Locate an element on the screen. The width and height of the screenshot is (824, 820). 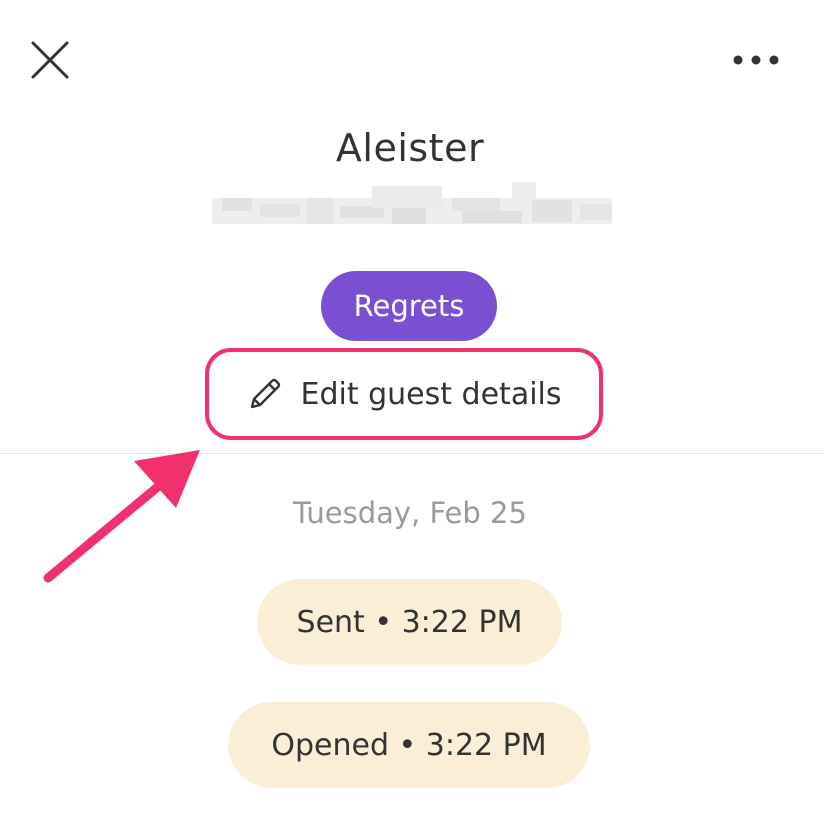
close-icon is located at coordinates (50, 60).